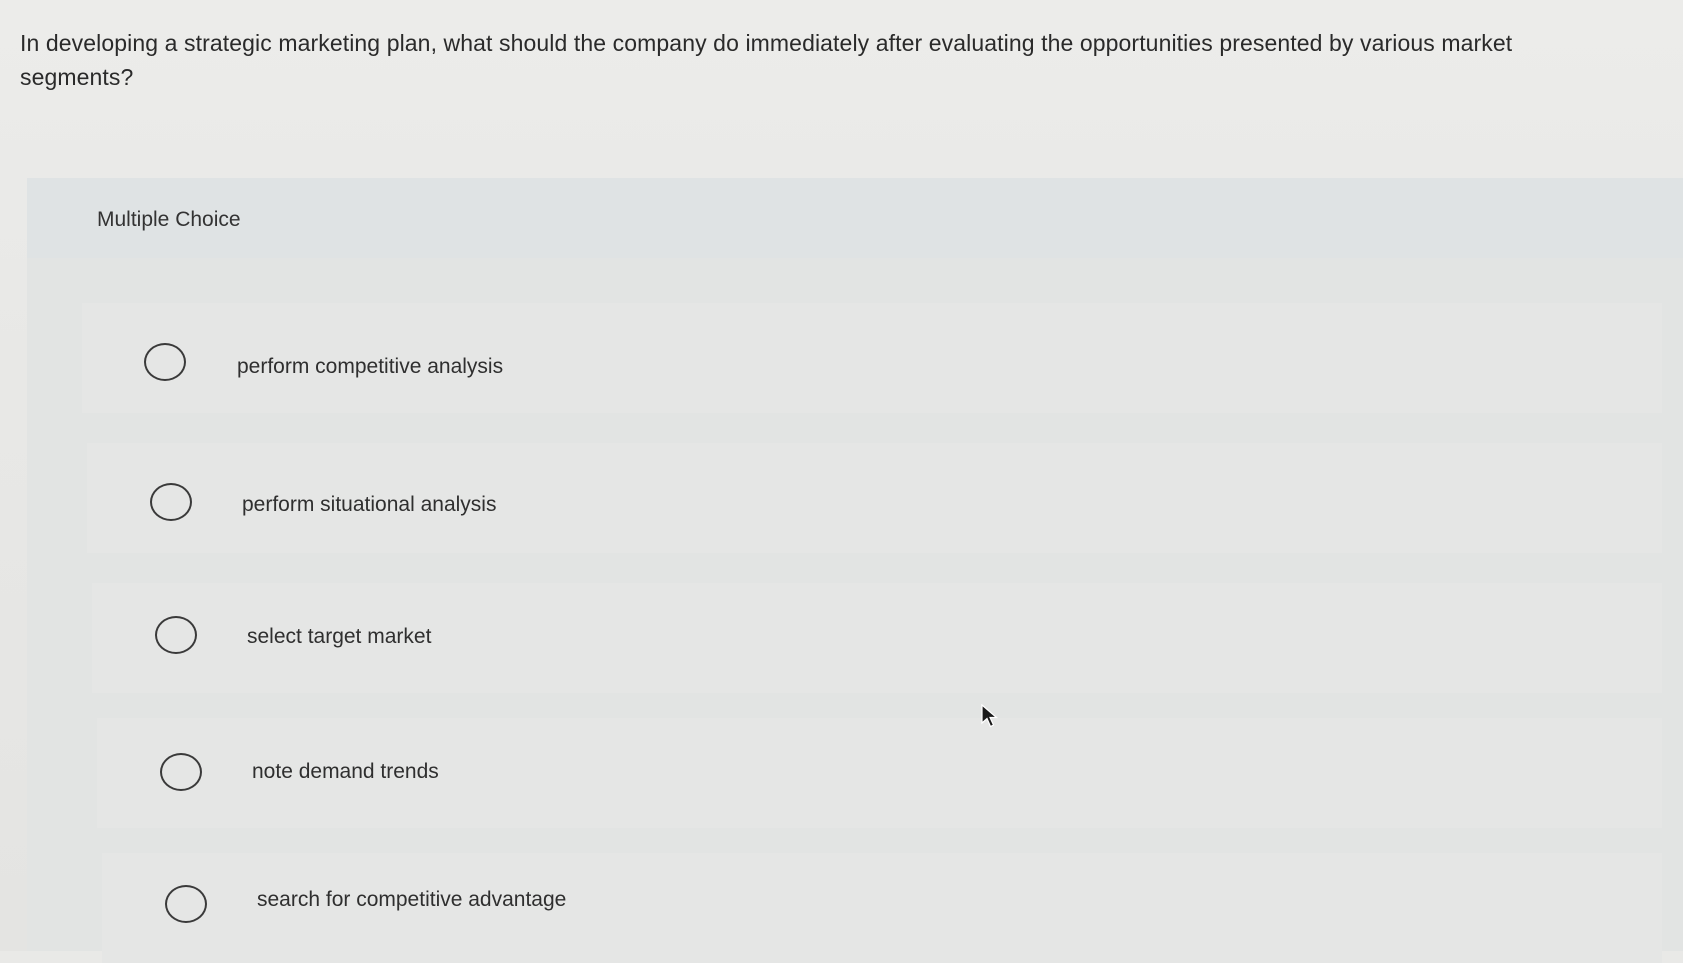 This screenshot has height=963, width=1683. Describe the element at coordinates (990, 716) in the screenshot. I see `mouse-pointer-icon` at that location.